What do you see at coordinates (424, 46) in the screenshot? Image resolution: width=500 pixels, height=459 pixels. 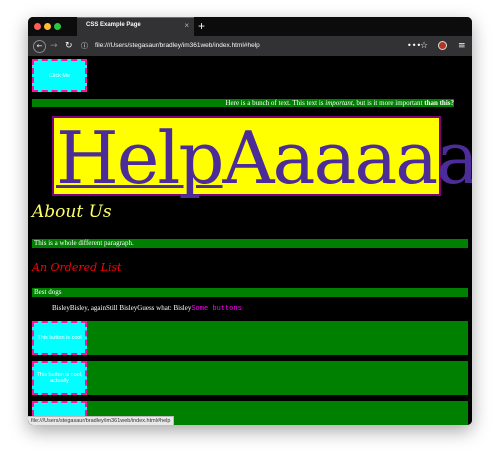 I see `bookmark-star-icon: ☆` at bounding box center [424, 46].